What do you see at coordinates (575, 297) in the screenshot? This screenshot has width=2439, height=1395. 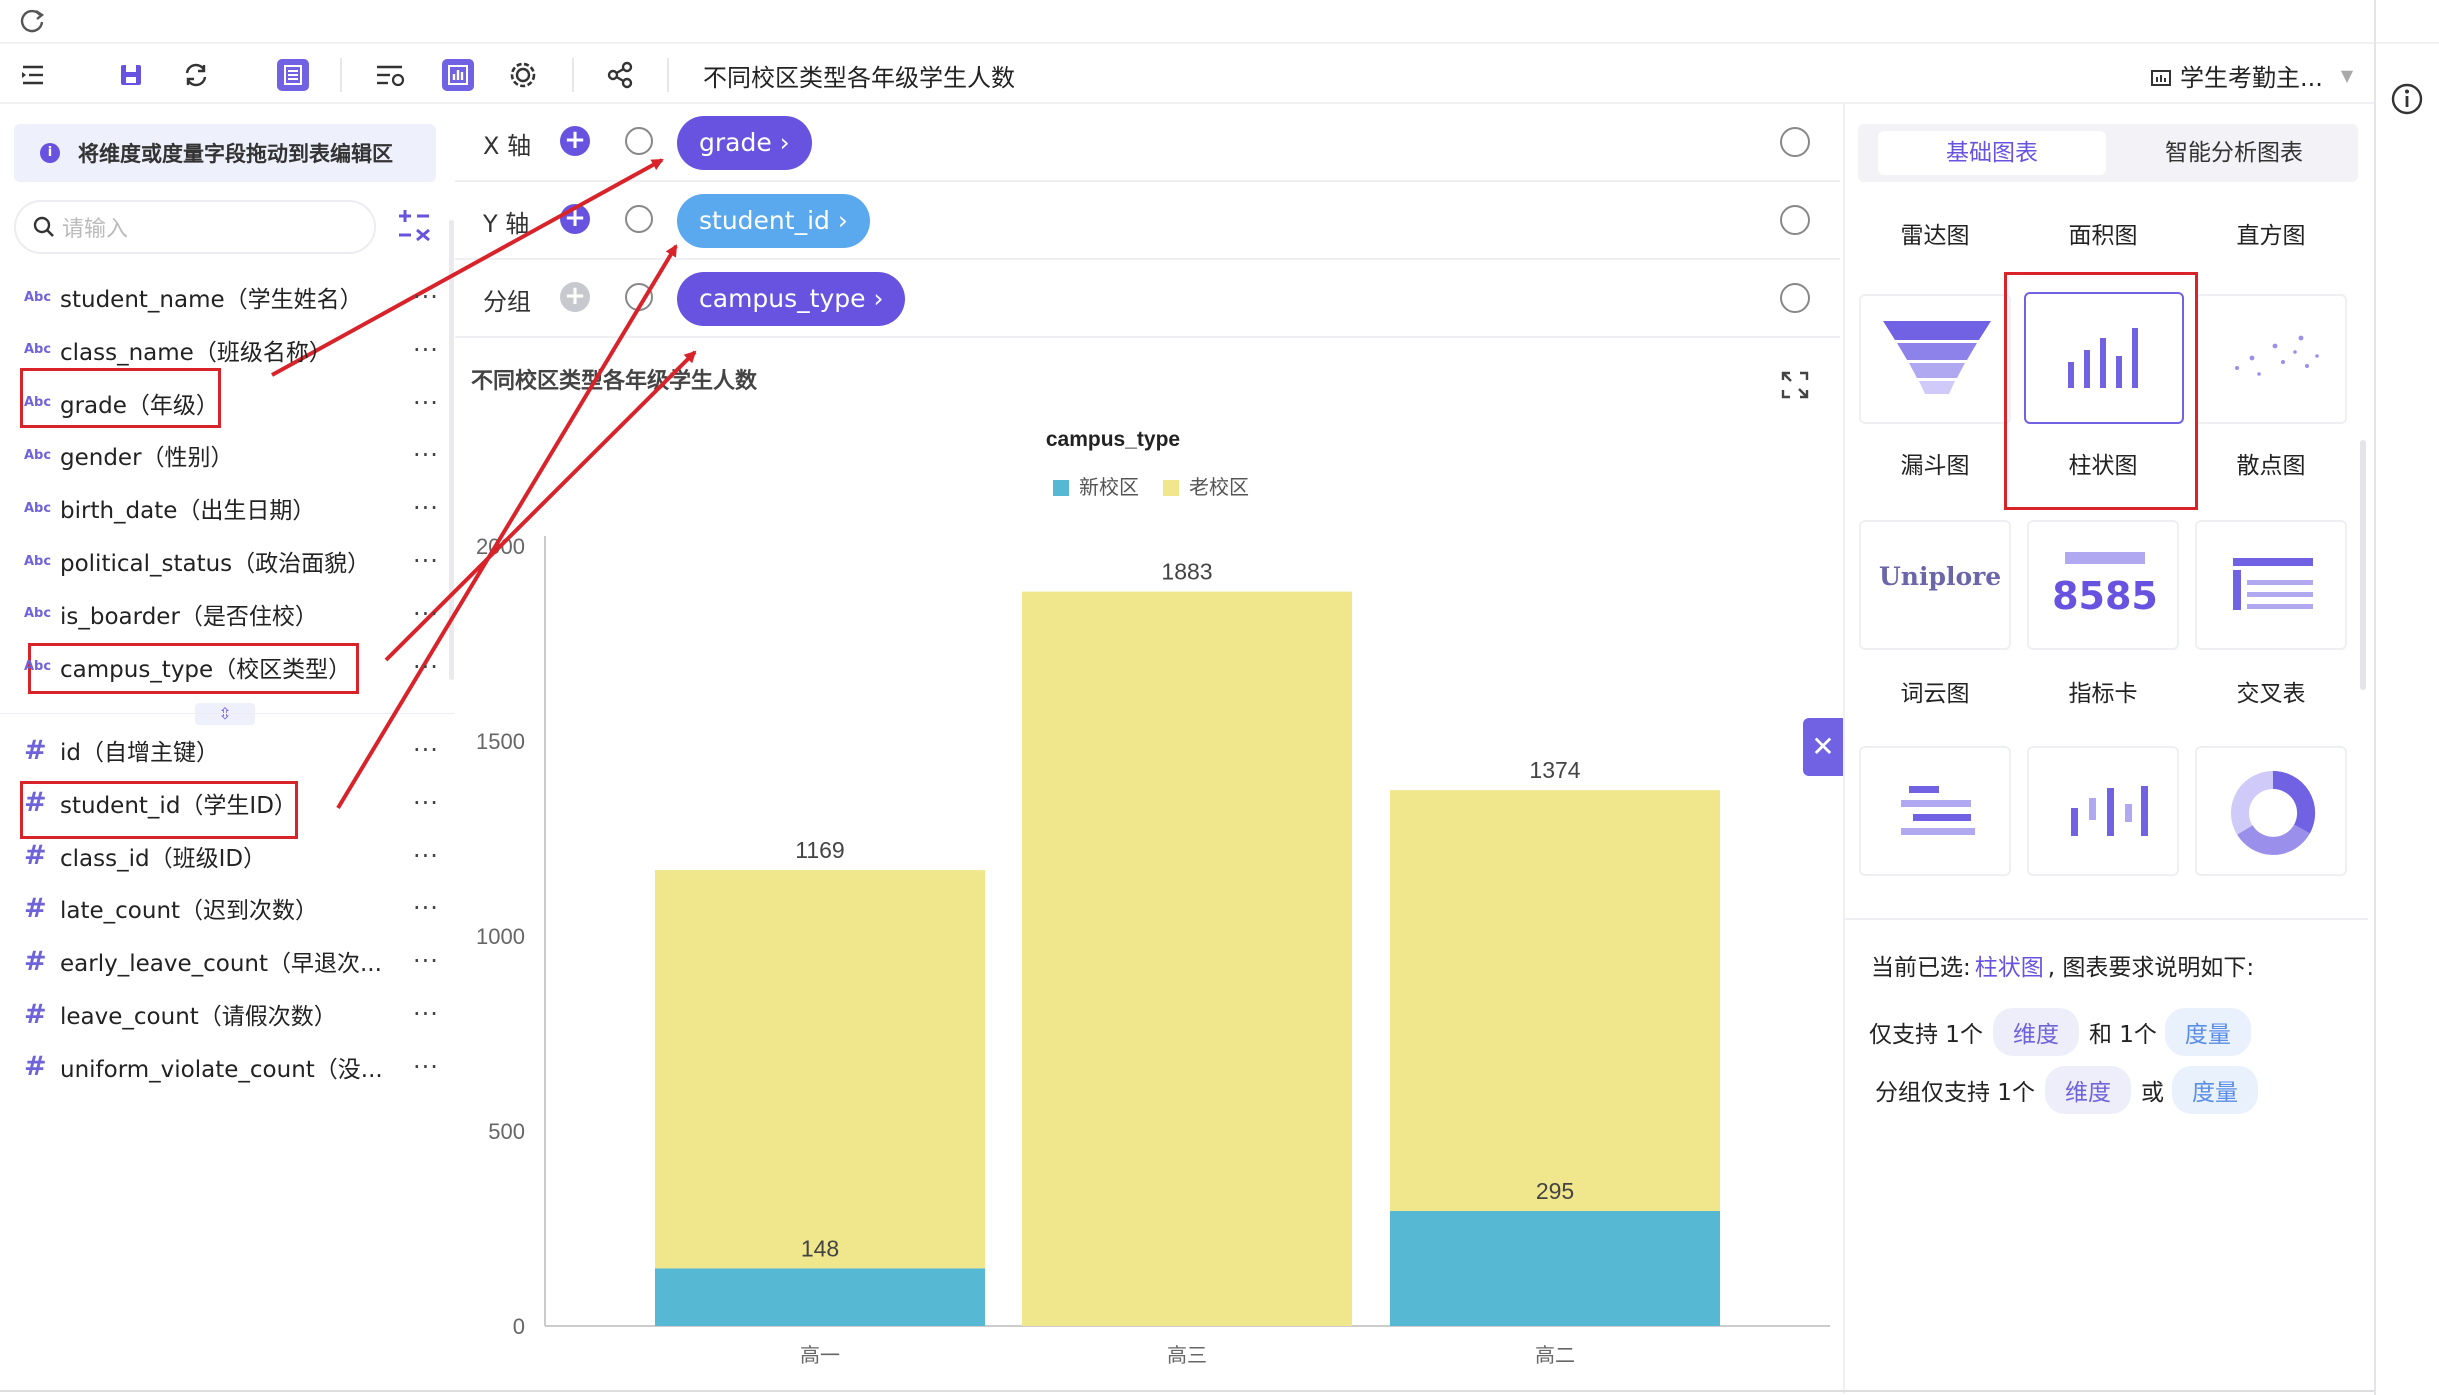 I see `add-group-field-button: +` at bounding box center [575, 297].